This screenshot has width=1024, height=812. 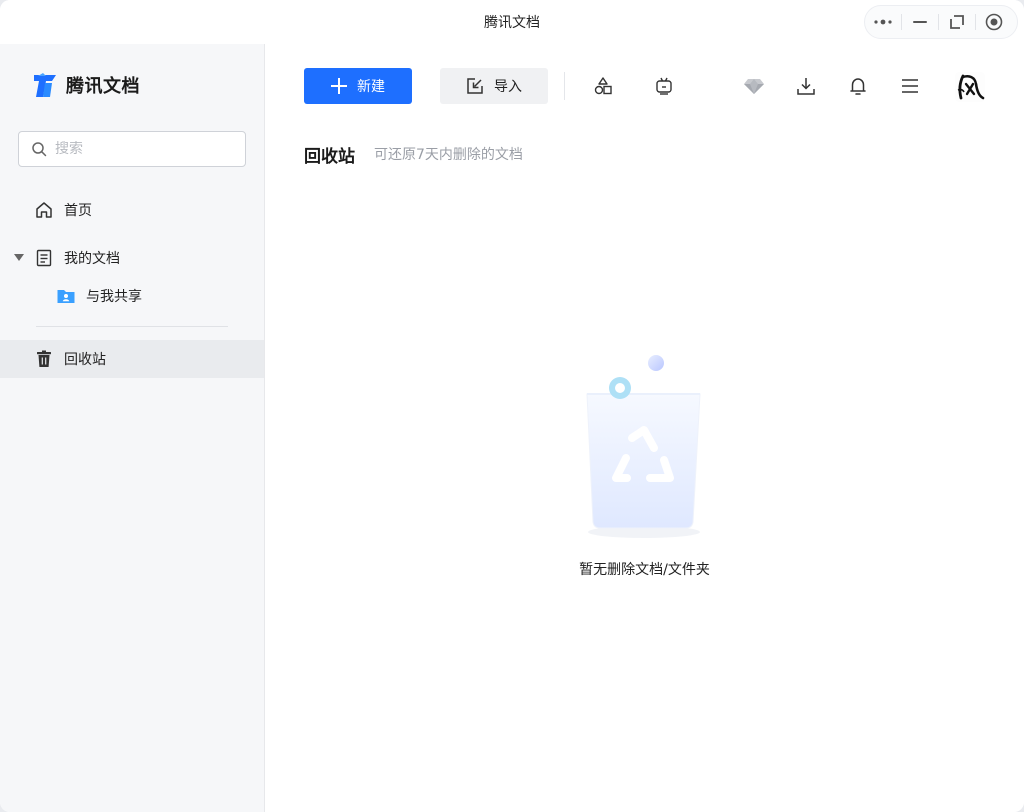 I want to click on document-icon, so click(x=44, y=258).